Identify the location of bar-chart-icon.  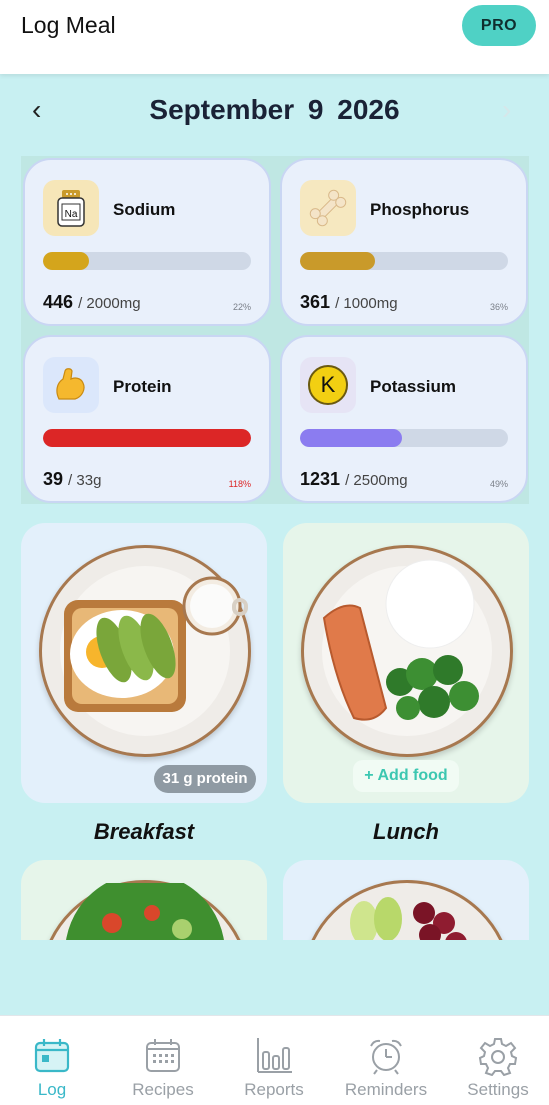
(274, 1055).